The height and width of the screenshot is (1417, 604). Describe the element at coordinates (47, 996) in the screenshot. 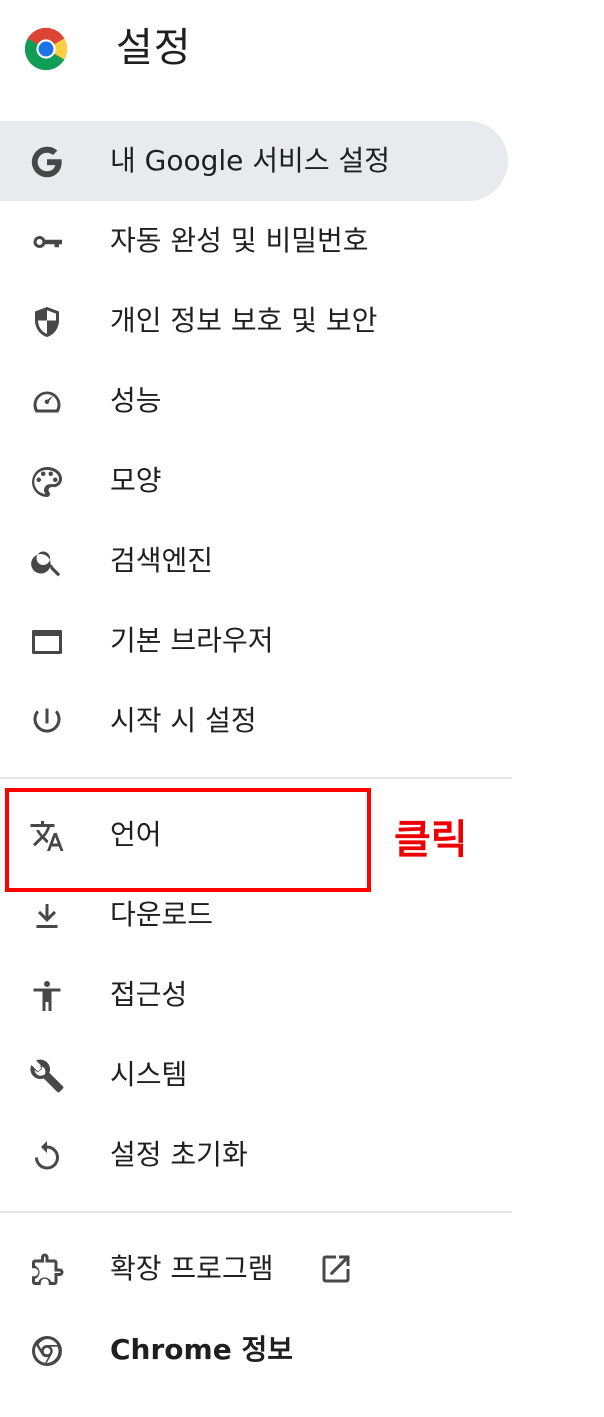

I see `accessibility-icon` at that location.